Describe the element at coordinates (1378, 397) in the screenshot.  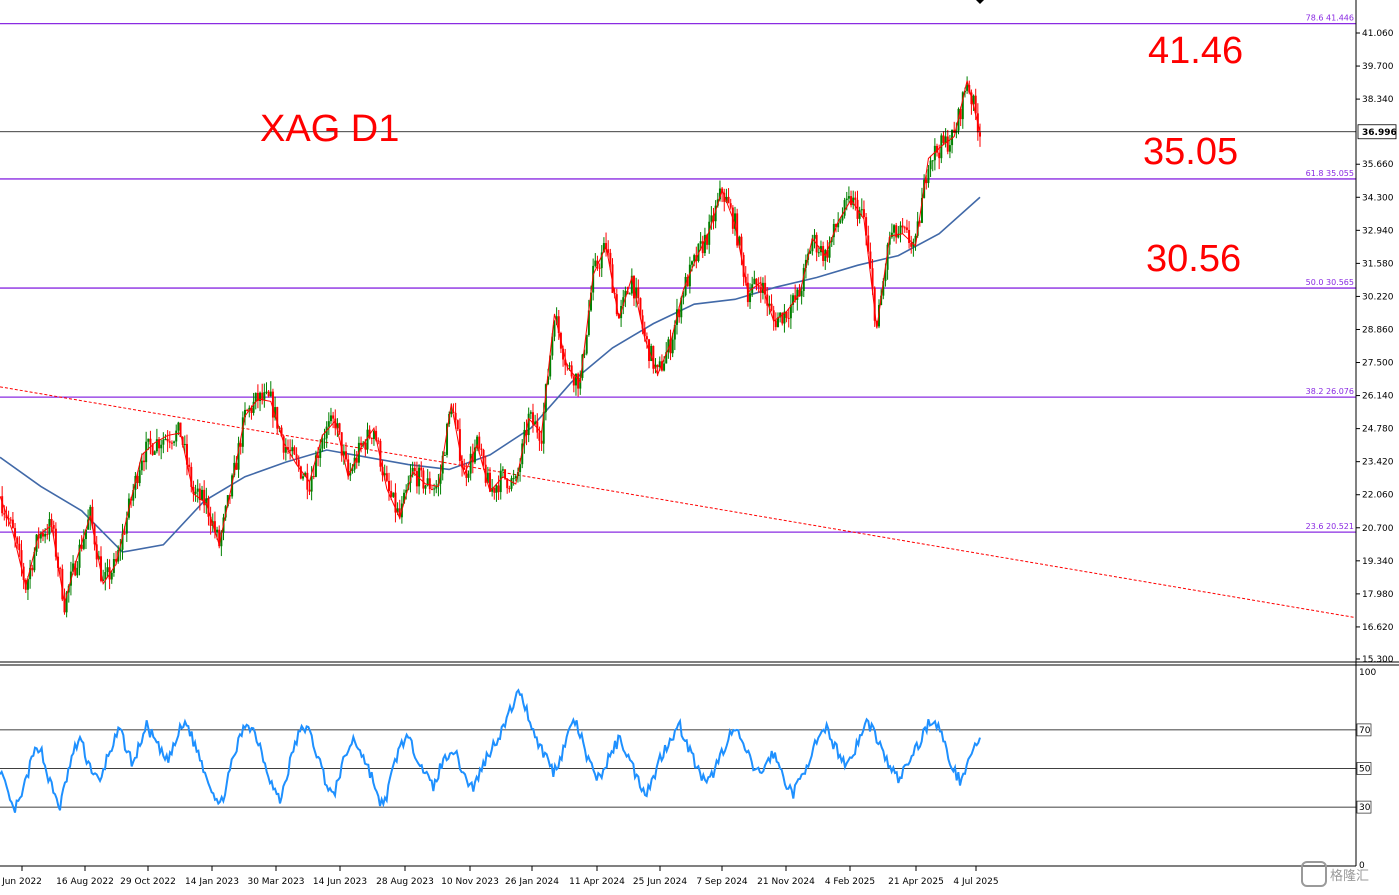
I see `y-tick-label: 26.140` at that location.